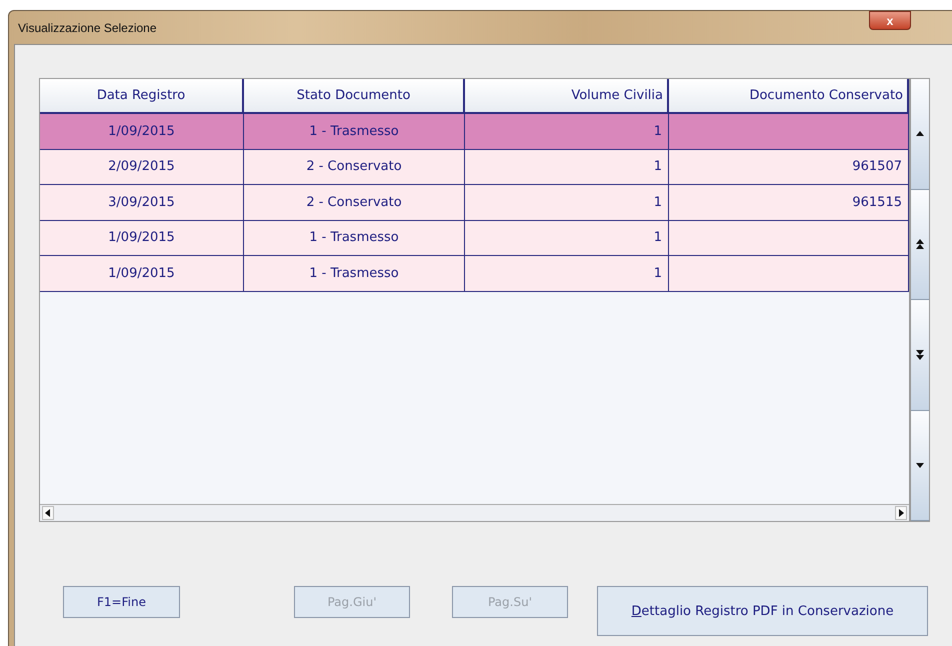 The height and width of the screenshot is (646, 952). I want to click on window-title: Visualizzazione Selezione, so click(87, 27).